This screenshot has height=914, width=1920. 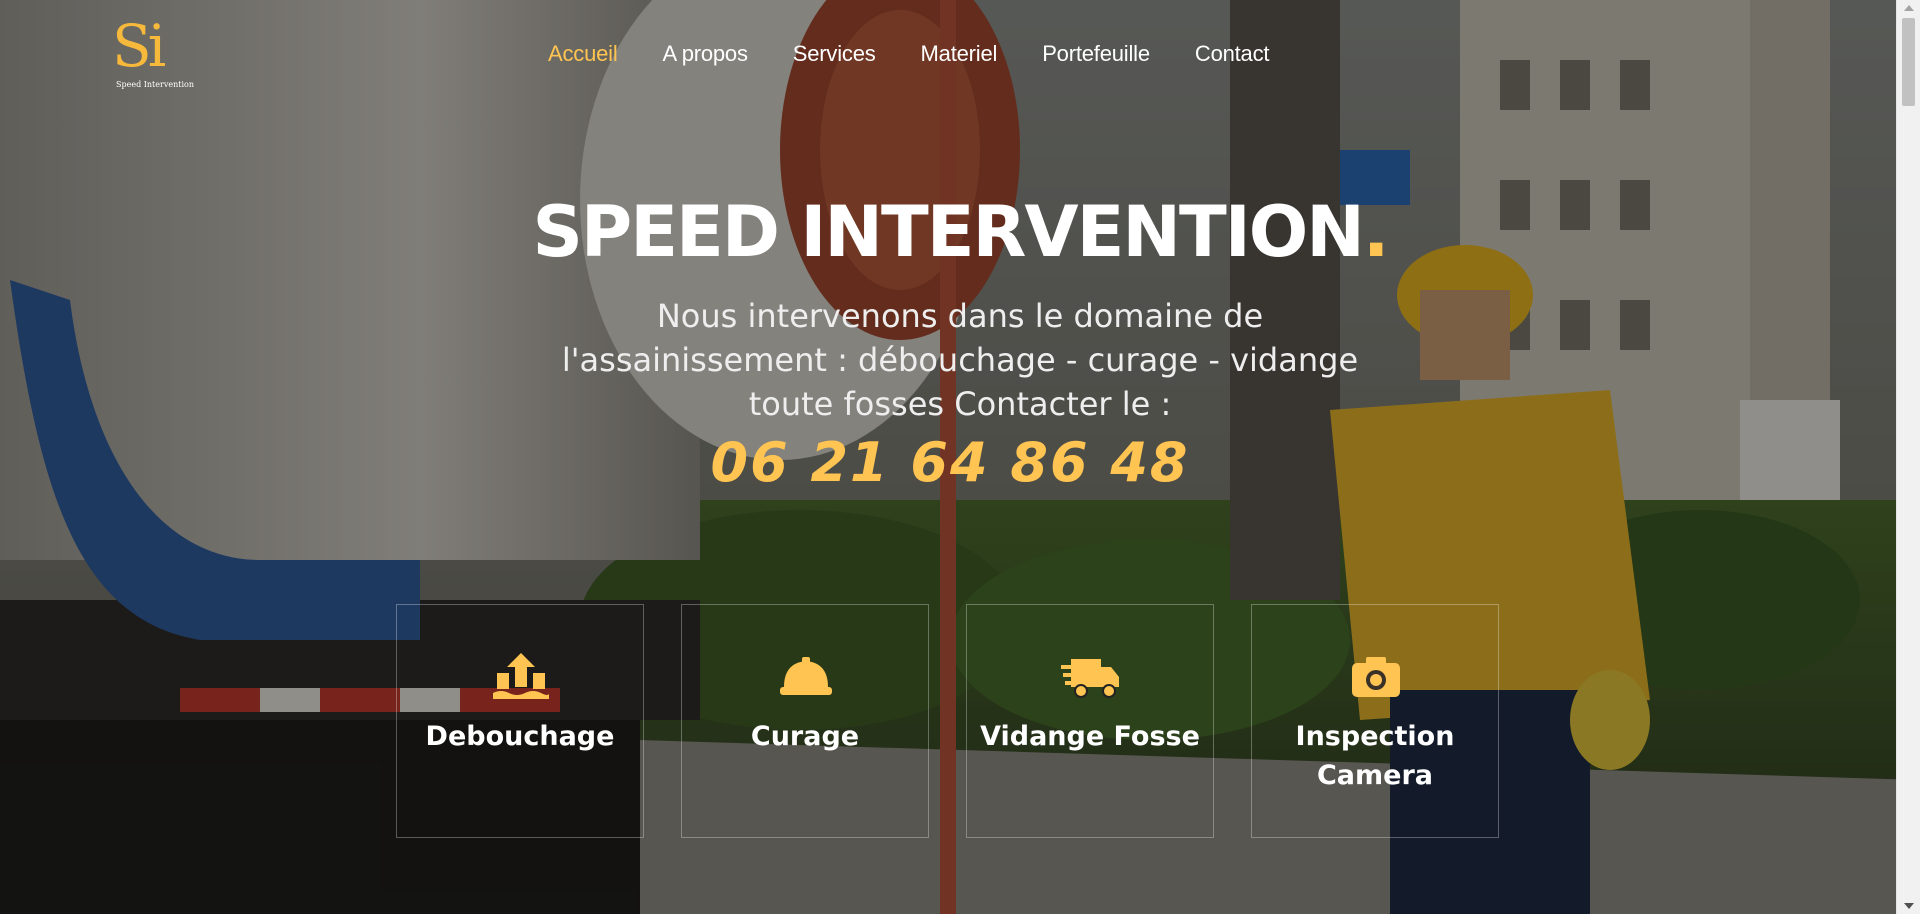 What do you see at coordinates (1232, 54) in the screenshot?
I see `nav-item-contact: Contact` at bounding box center [1232, 54].